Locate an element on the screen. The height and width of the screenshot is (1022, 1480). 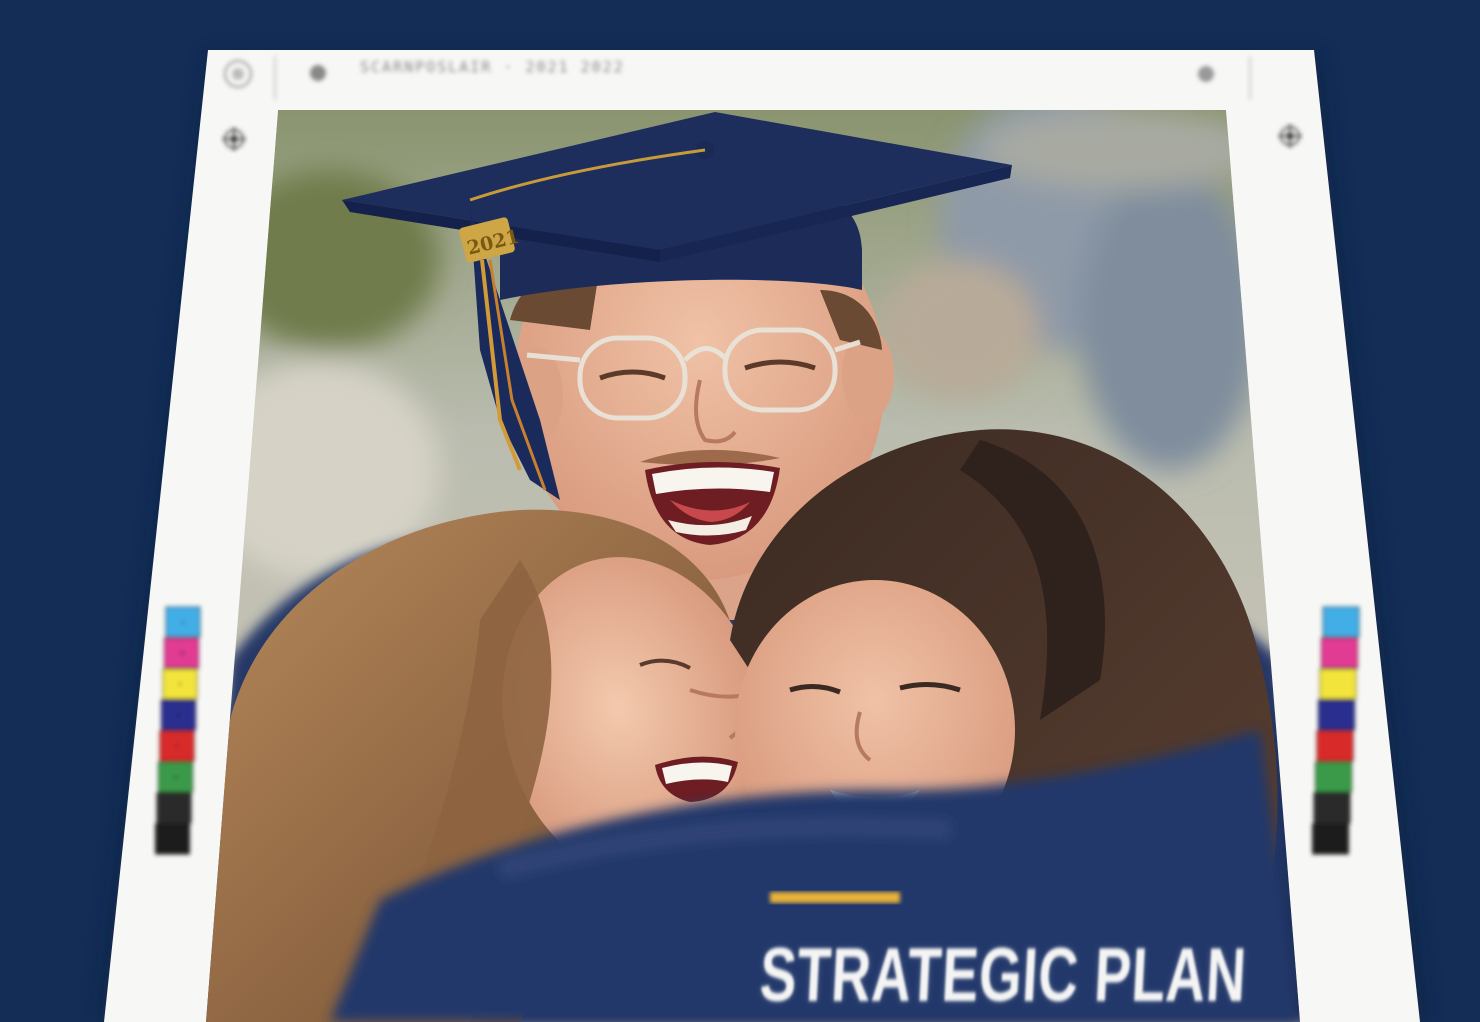
cover-title: STRATEGIC PLAN is located at coordinates (1003, 975).